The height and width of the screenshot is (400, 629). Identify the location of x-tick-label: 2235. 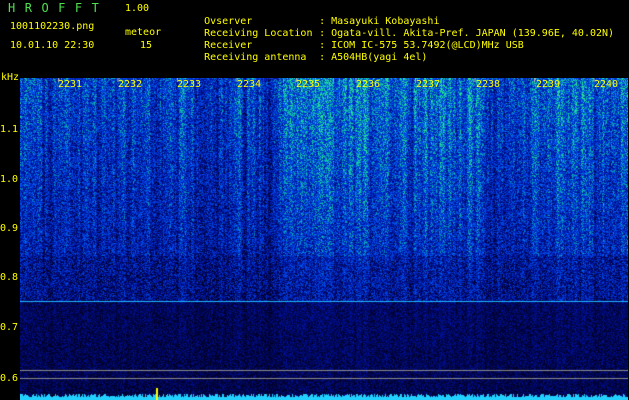
(308, 84).